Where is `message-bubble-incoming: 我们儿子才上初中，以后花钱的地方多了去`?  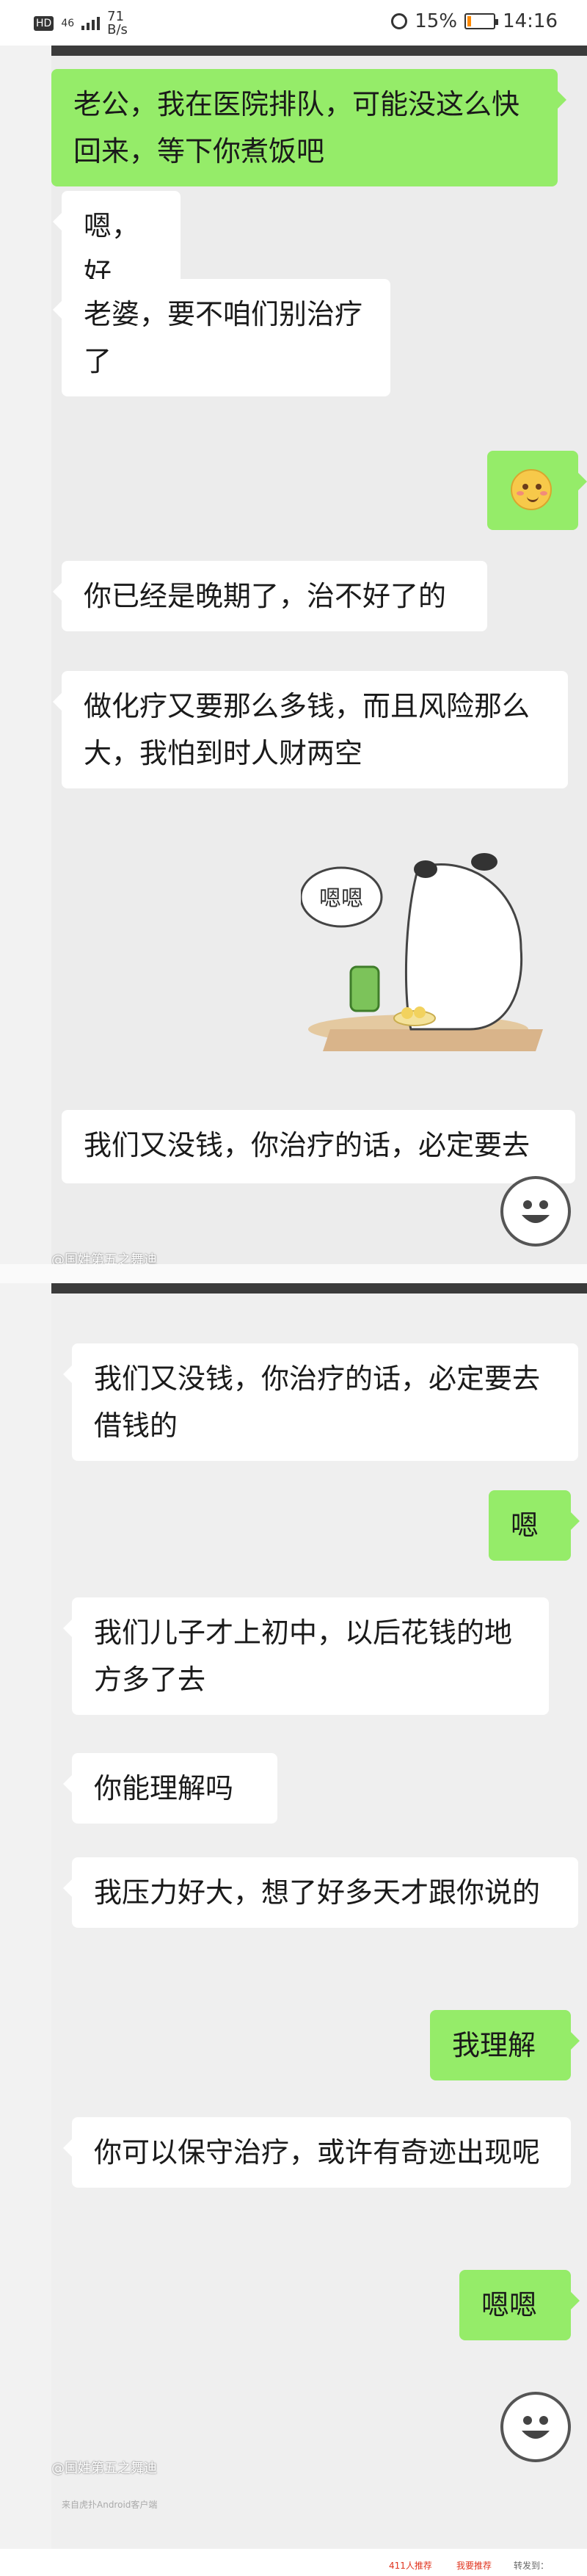
message-bubble-incoming: 我们儿子才上初中，以后花钱的地方多了去 is located at coordinates (306, 1656).